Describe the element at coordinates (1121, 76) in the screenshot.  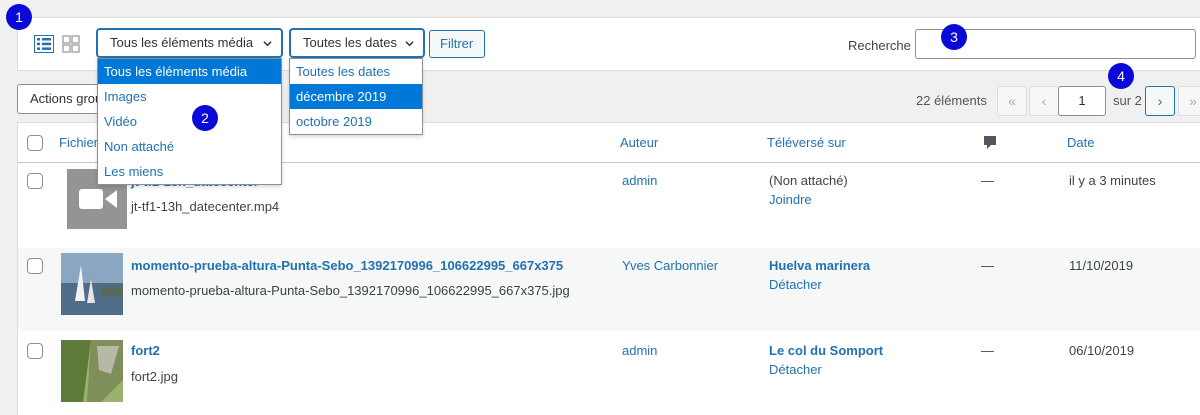
I see `annotation-badge-4: 4` at that location.